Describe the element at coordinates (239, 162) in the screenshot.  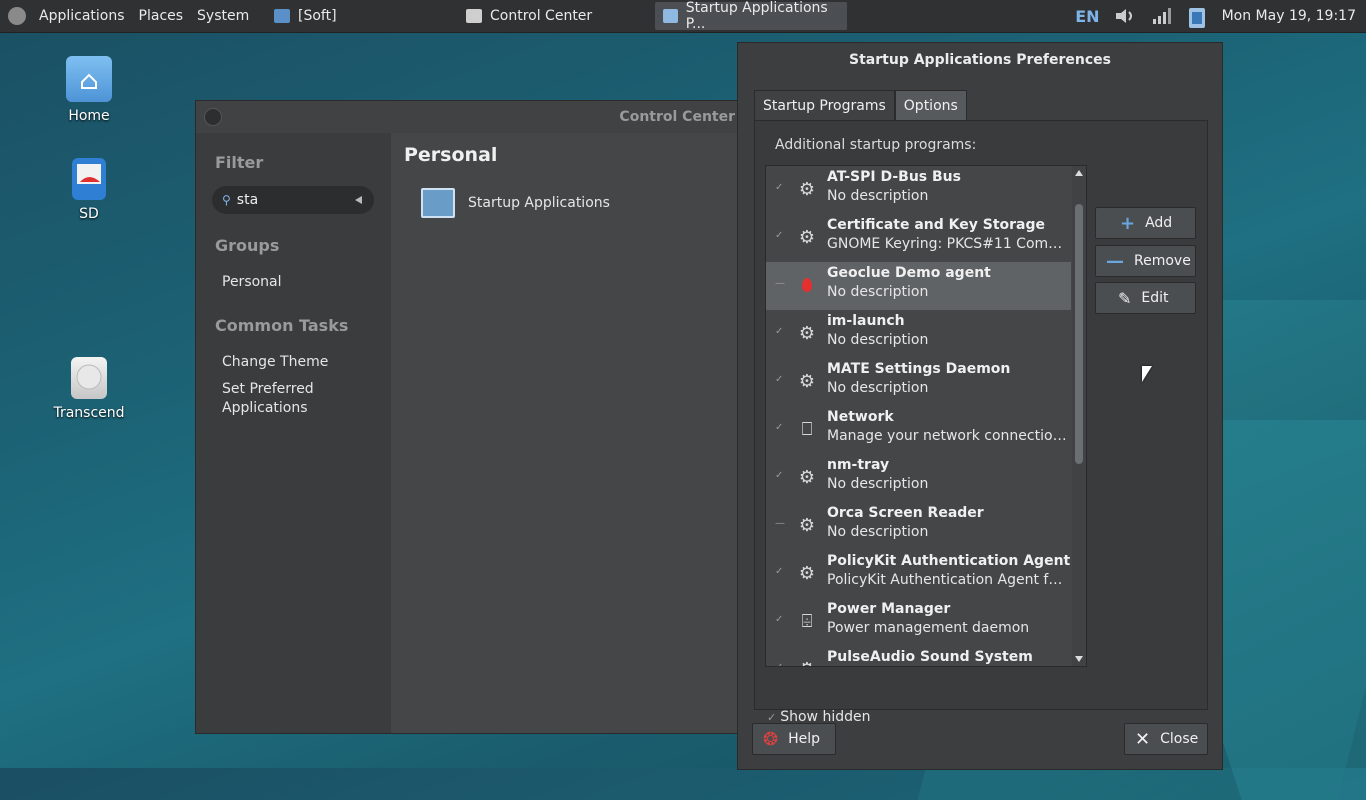
I see `filter-heading: Filter` at that location.